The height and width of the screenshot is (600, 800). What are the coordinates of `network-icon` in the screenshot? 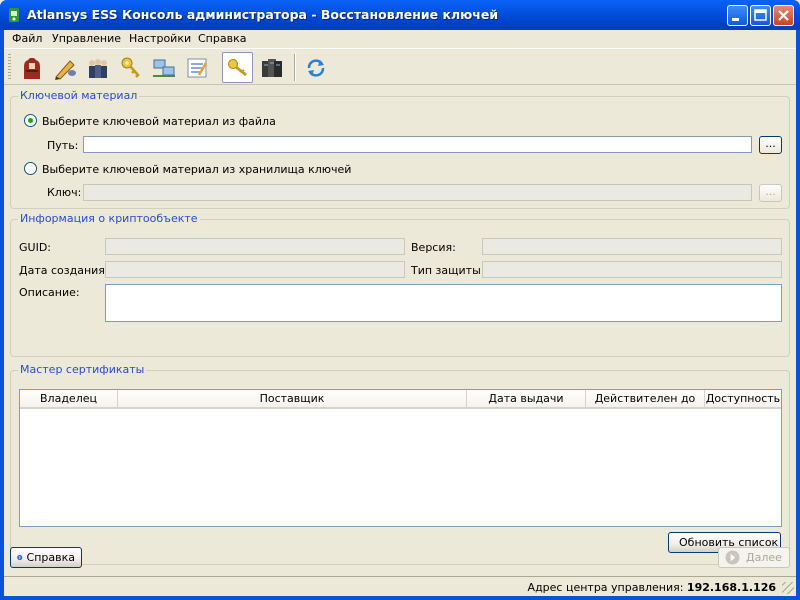 It's located at (163, 68).